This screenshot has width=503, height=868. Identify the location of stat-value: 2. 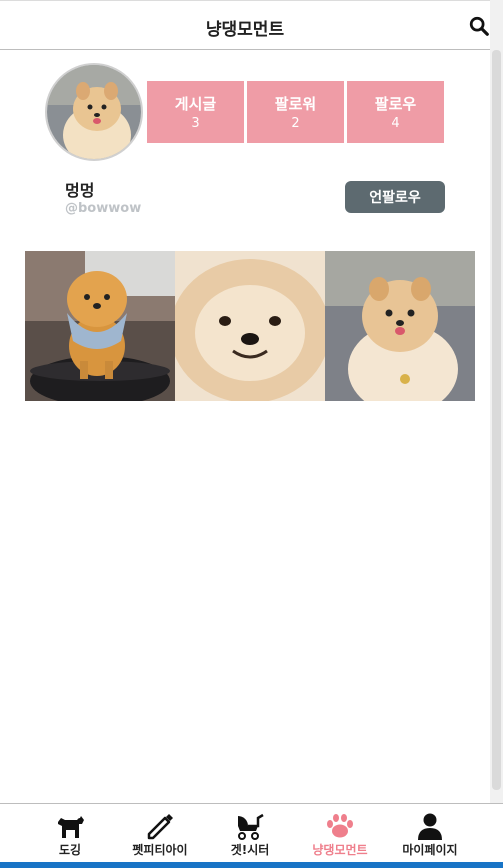
(295, 123).